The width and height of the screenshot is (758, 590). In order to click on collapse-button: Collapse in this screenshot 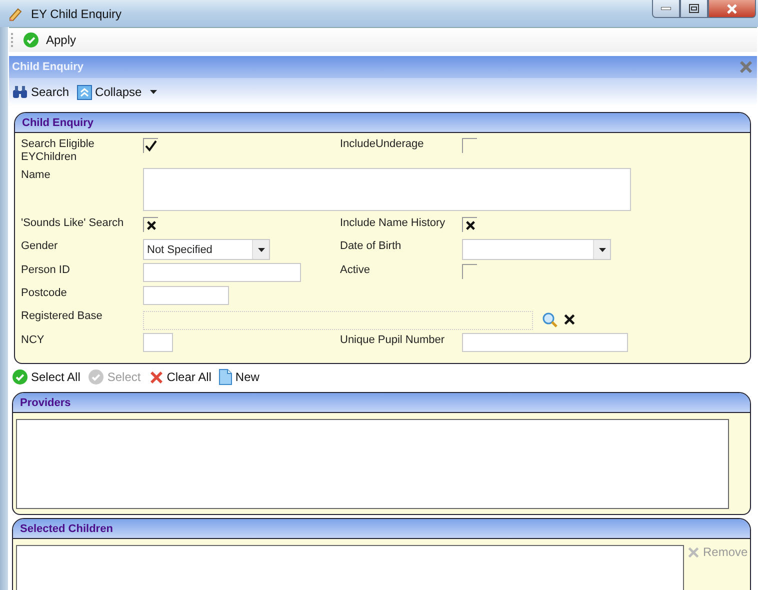, I will do `click(109, 92)`.